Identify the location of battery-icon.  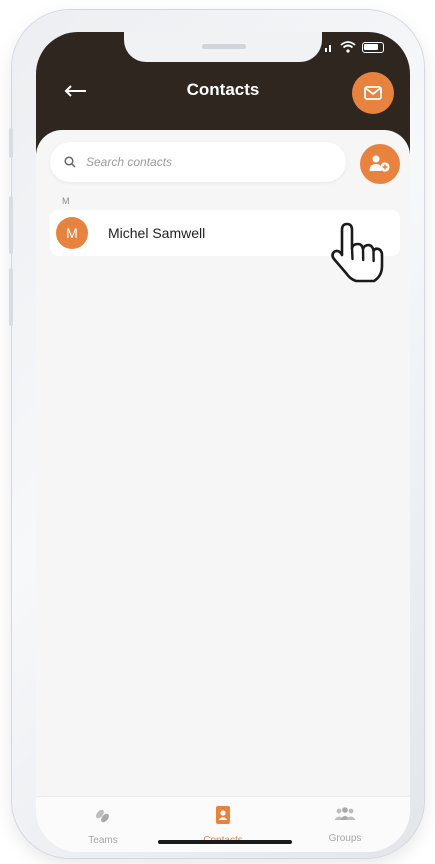
(373, 47).